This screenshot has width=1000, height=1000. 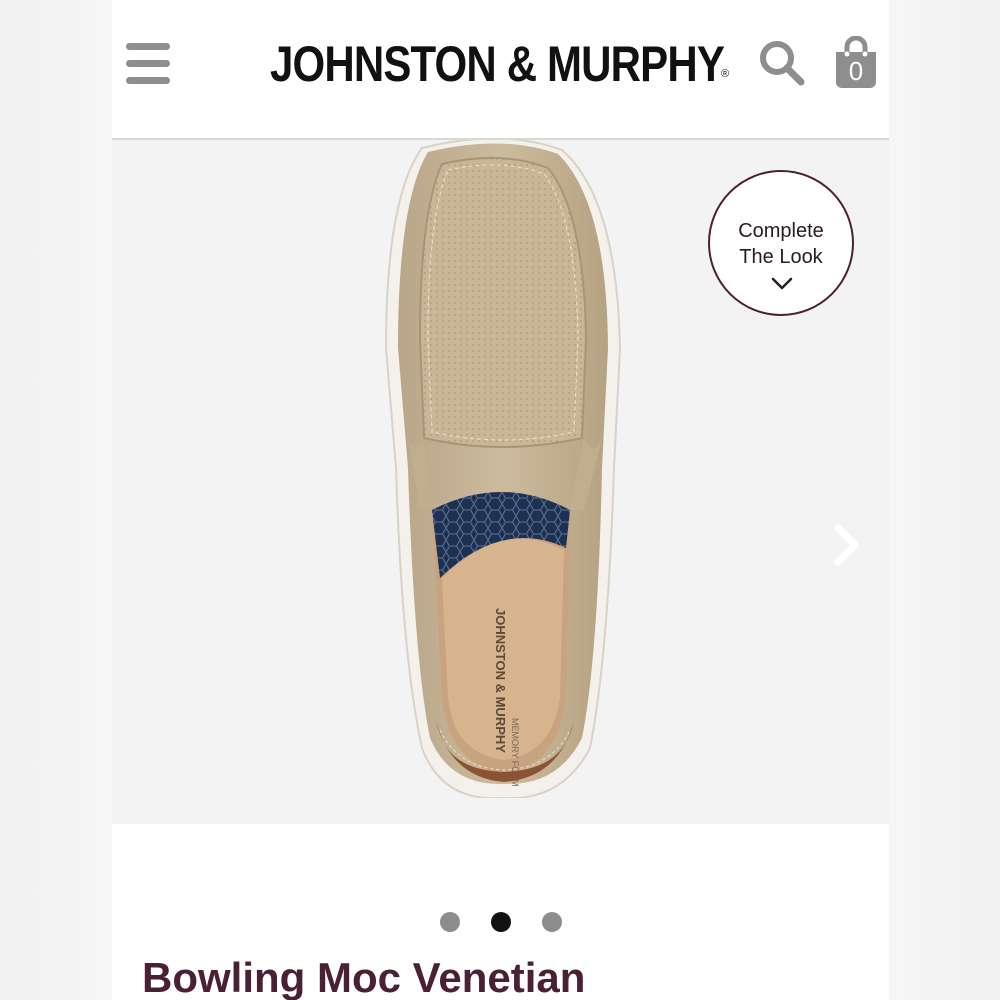 I want to click on product-title: Bowling Moc Venetian, so click(x=364, y=977).